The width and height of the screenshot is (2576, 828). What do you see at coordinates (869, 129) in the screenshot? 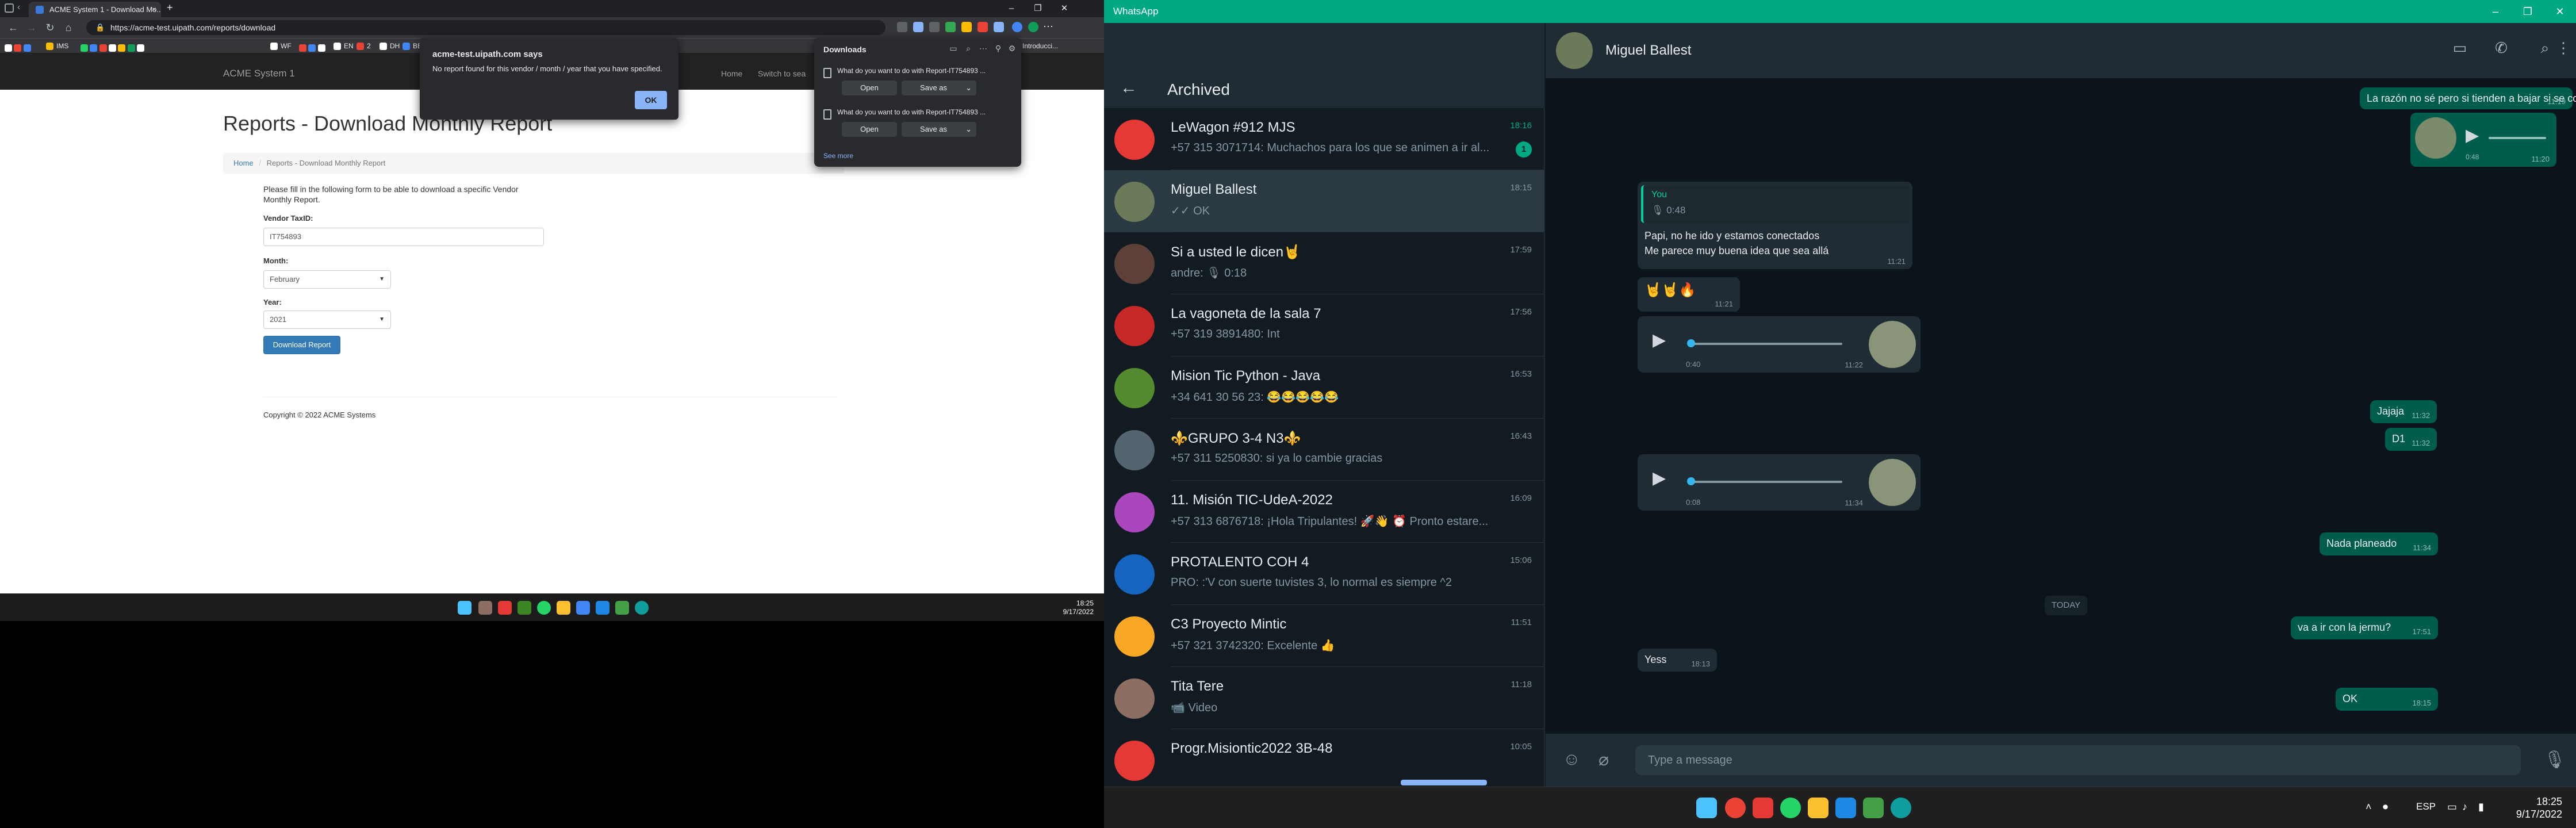
I see `download-open-button-2: Open` at bounding box center [869, 129].